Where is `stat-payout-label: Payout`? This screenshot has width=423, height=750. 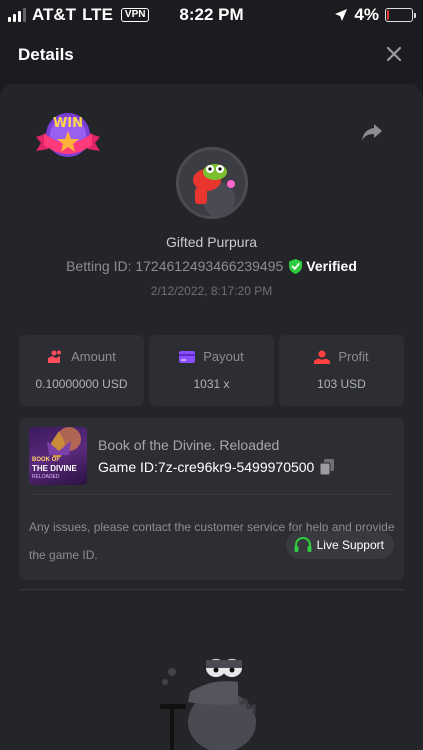
stat-payout-label: Payout is located at coordinates (223, 356).